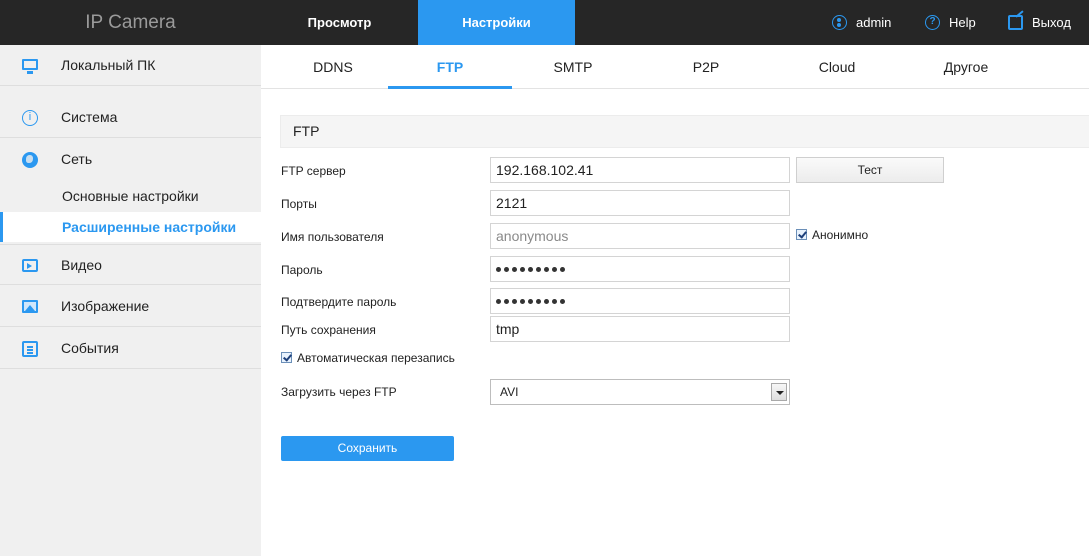  What do you see at coordinates (130, 22) in the screenshot?
I see `brand-title: IP Camera` at bounding box center [130, 22].